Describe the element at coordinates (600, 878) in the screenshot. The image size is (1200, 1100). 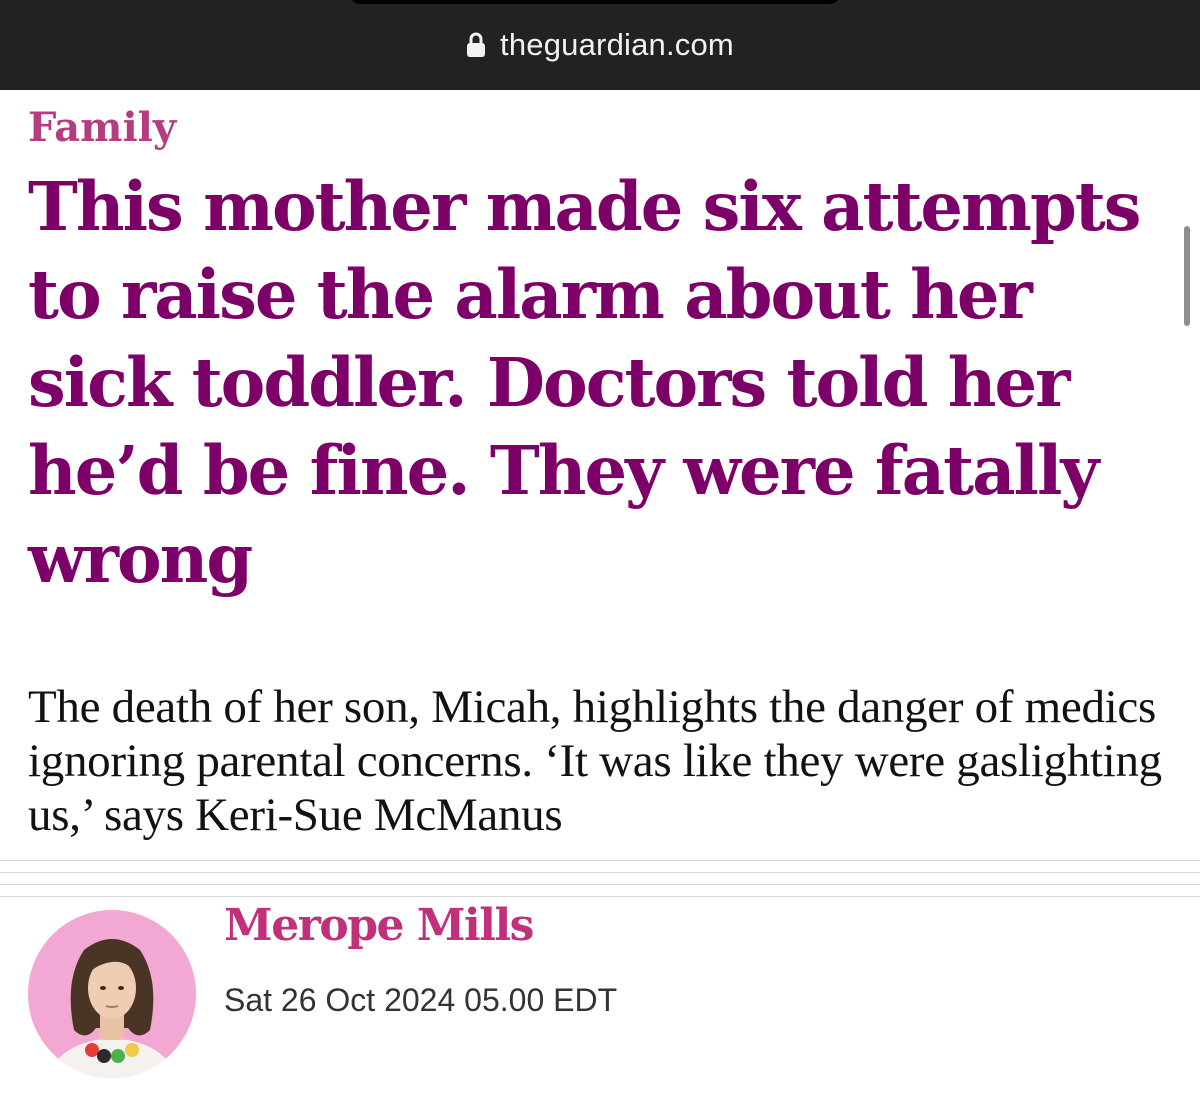
I see `divider-lines` at that location.